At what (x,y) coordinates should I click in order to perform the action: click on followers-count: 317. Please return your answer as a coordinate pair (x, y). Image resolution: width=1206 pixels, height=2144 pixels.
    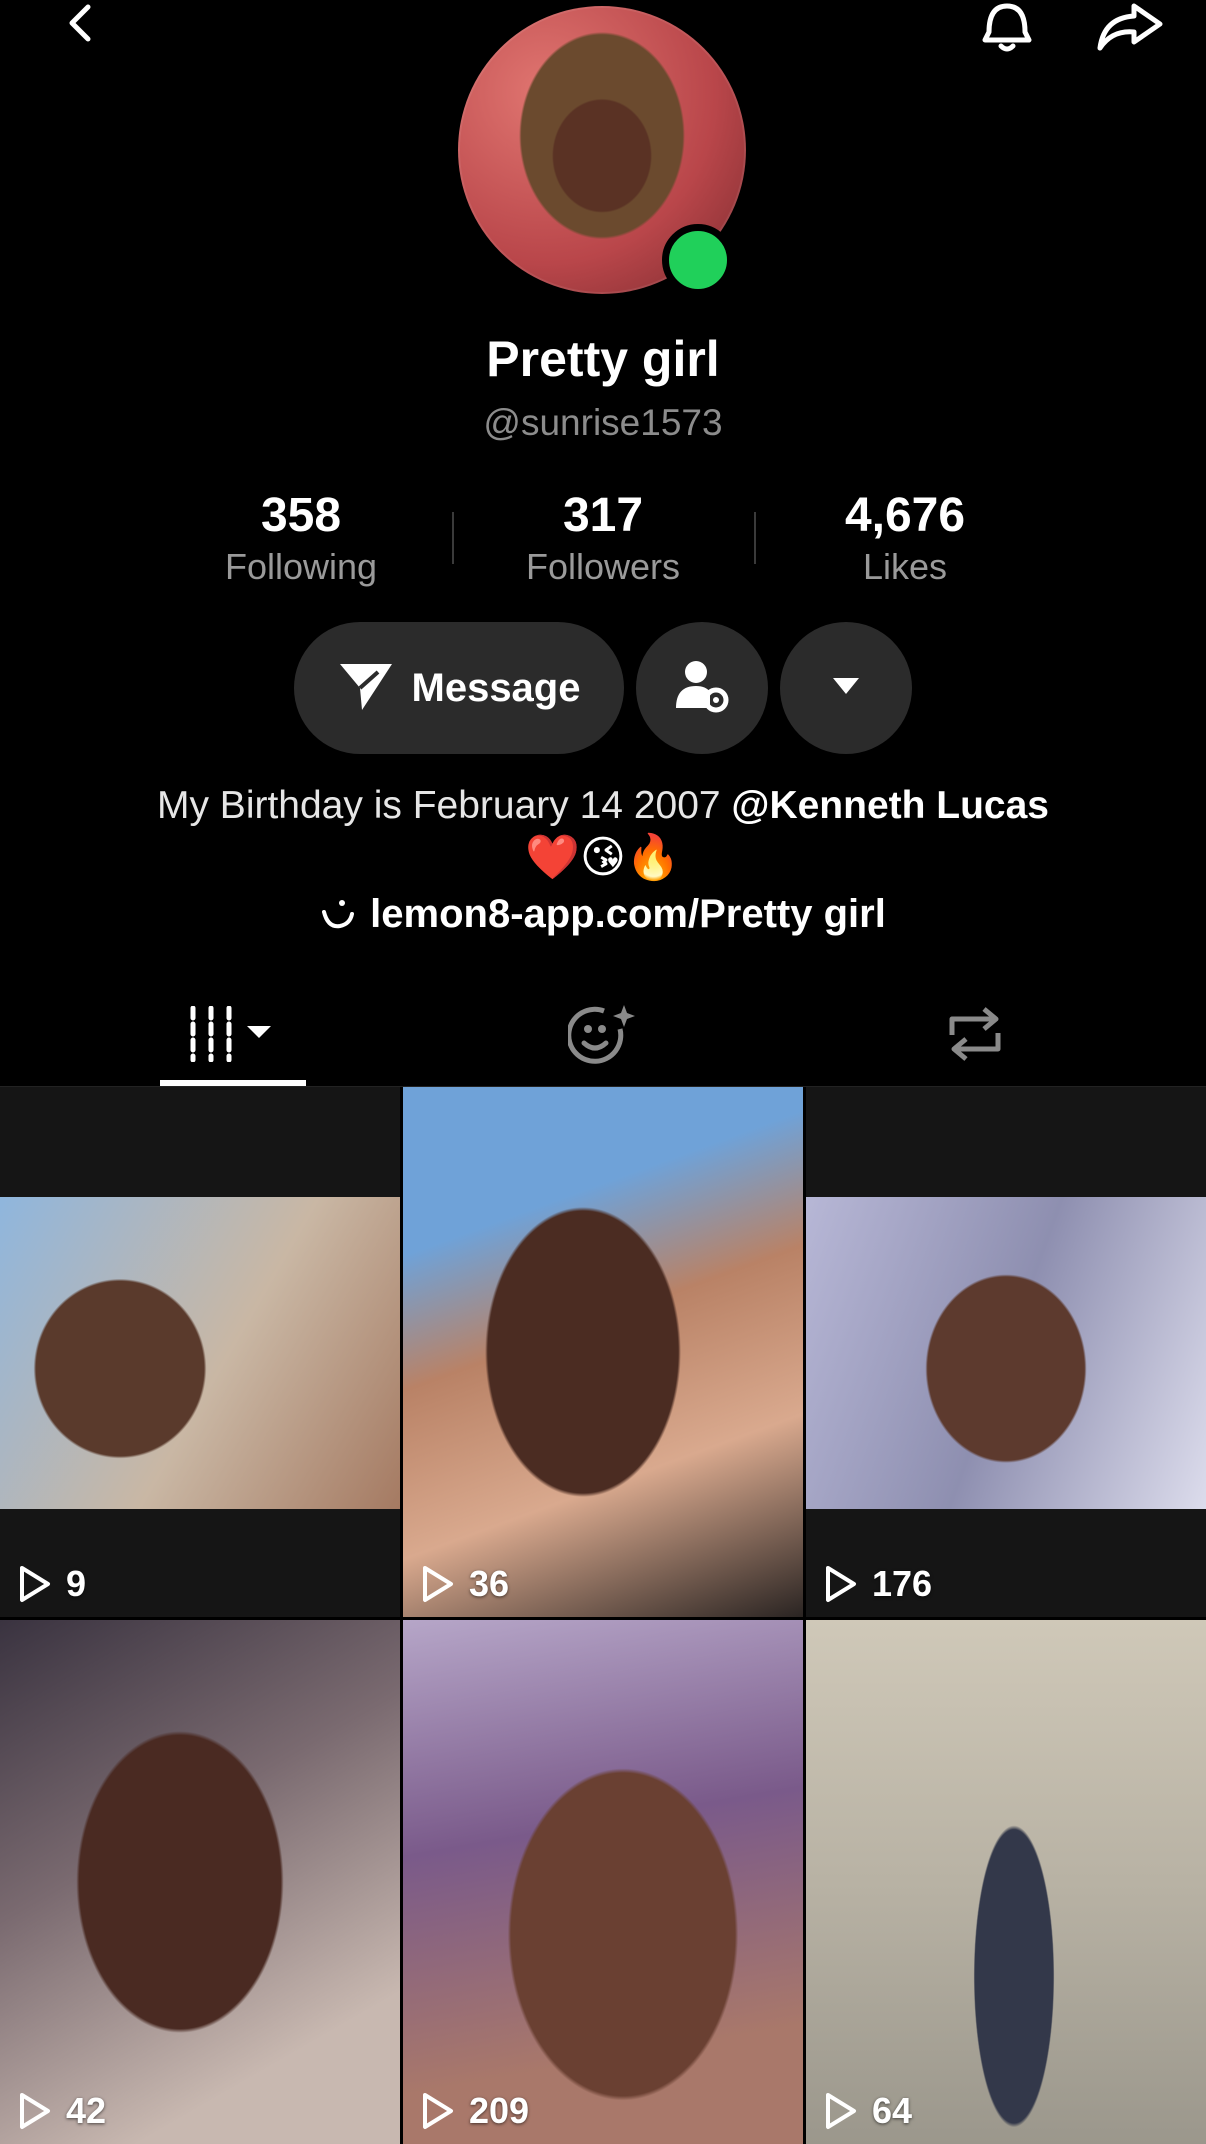
    Looking at the image, I should click on (603, 515).